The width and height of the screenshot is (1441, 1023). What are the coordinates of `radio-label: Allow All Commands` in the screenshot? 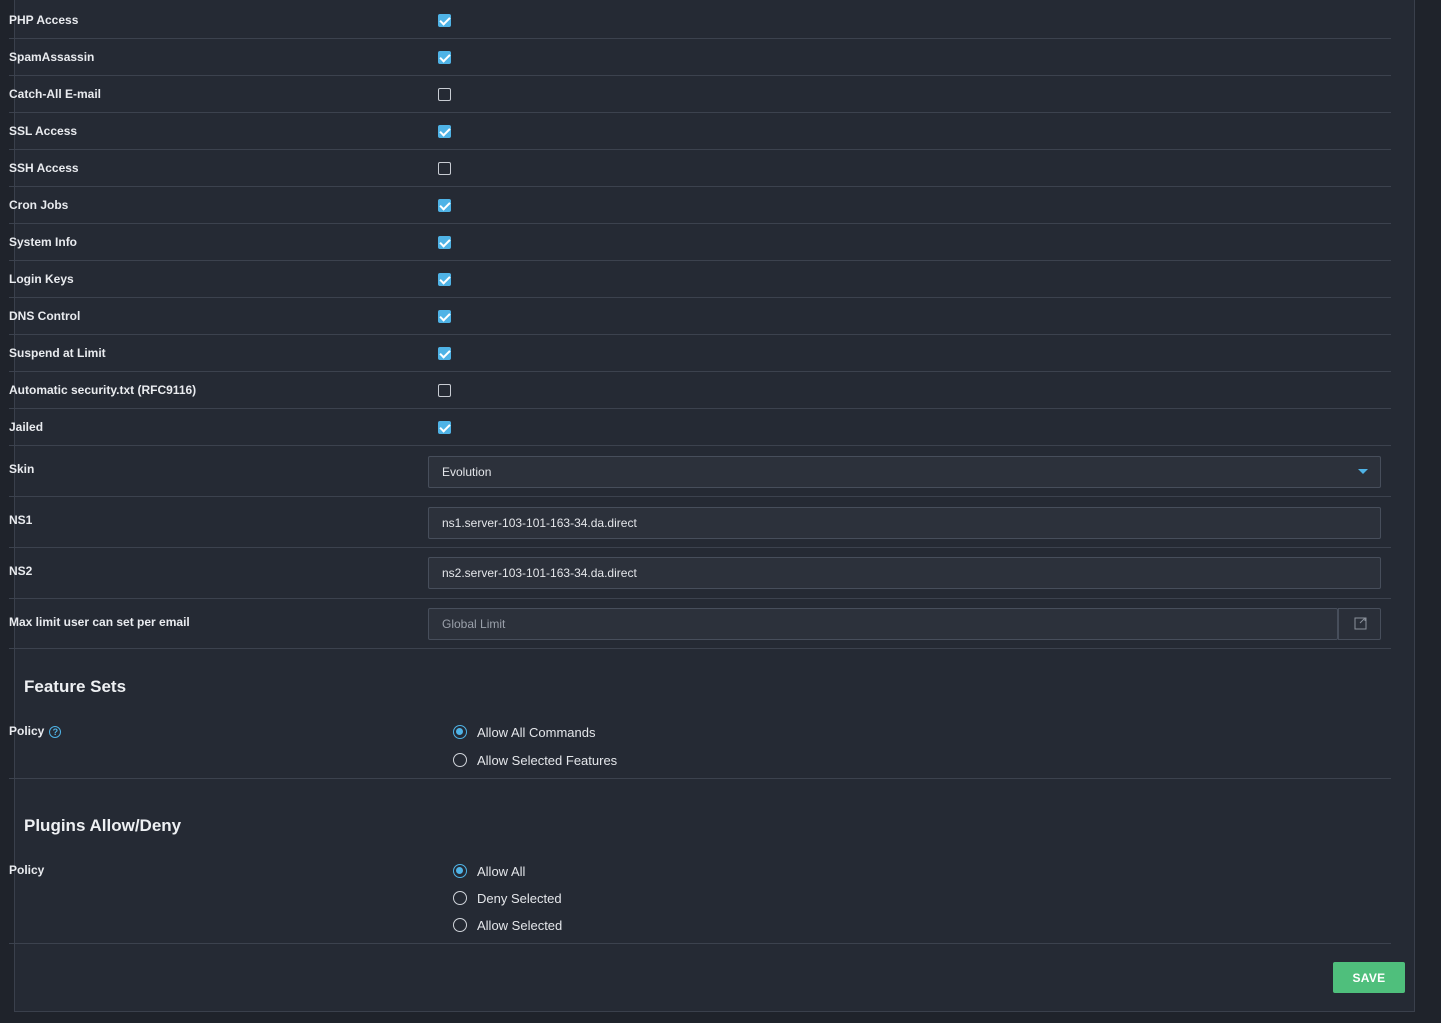 It's located at (536, 732).